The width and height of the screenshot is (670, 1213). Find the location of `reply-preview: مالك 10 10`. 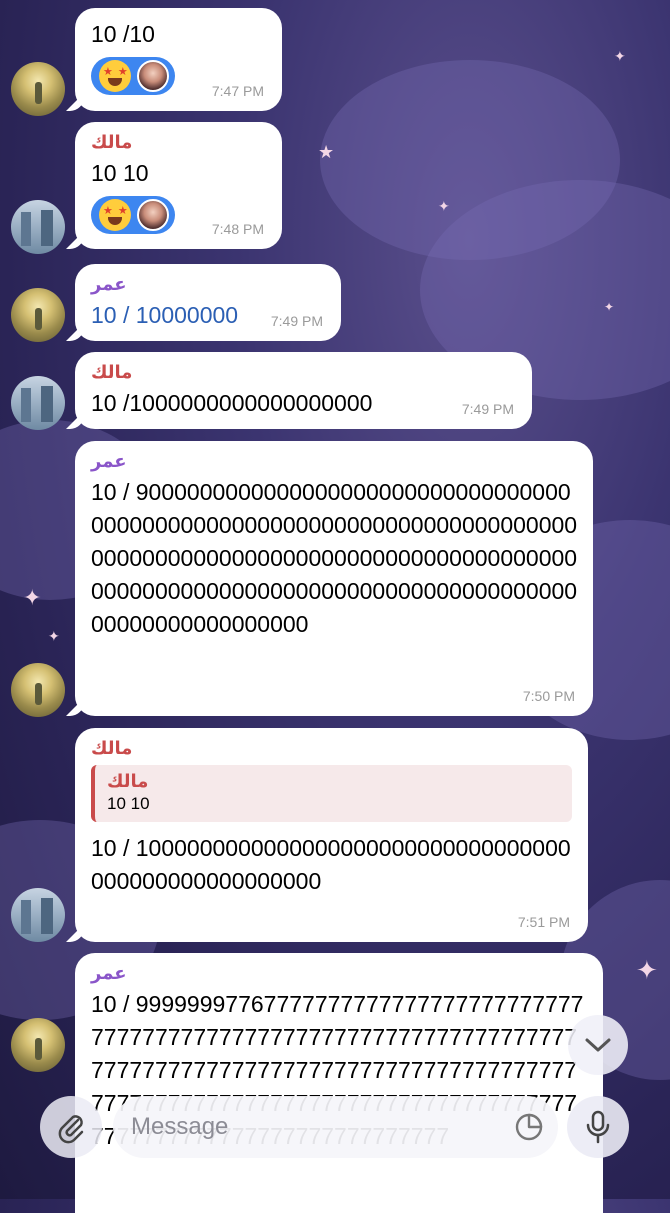

reply-preview: مالك 10 10 is located at coordinates (331, 793).